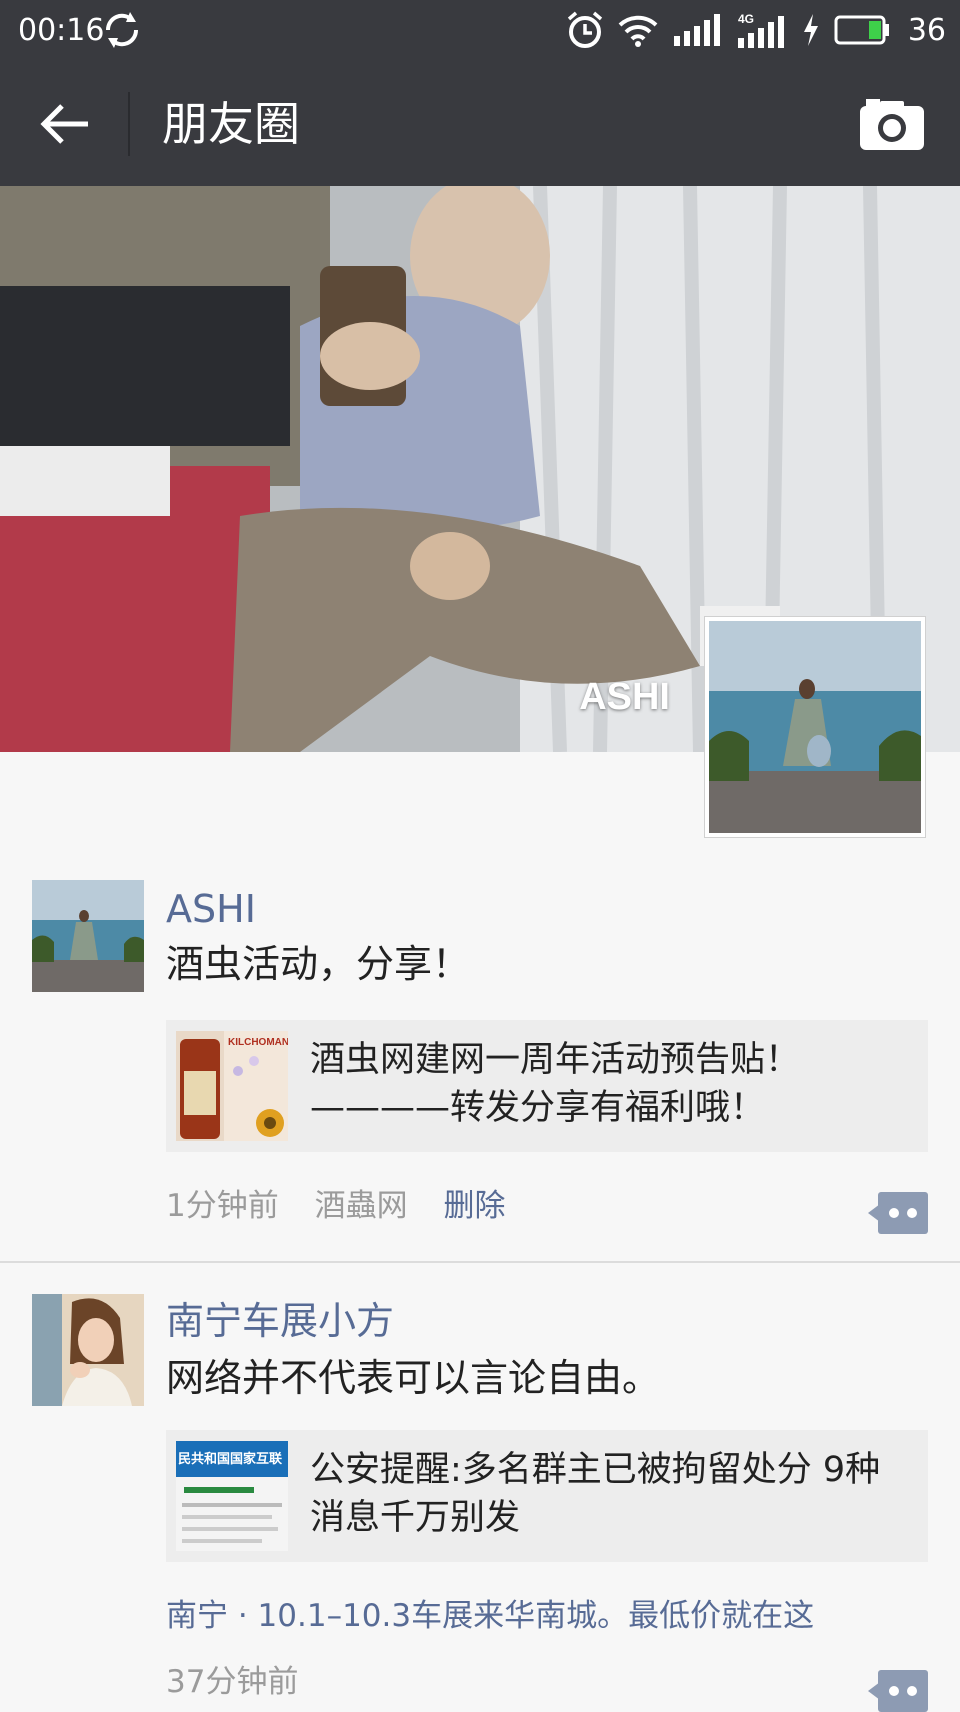 Image resolution: width=960 pixels, height=1712 pixels. I want to click on battery-icon, so click(861, 30).